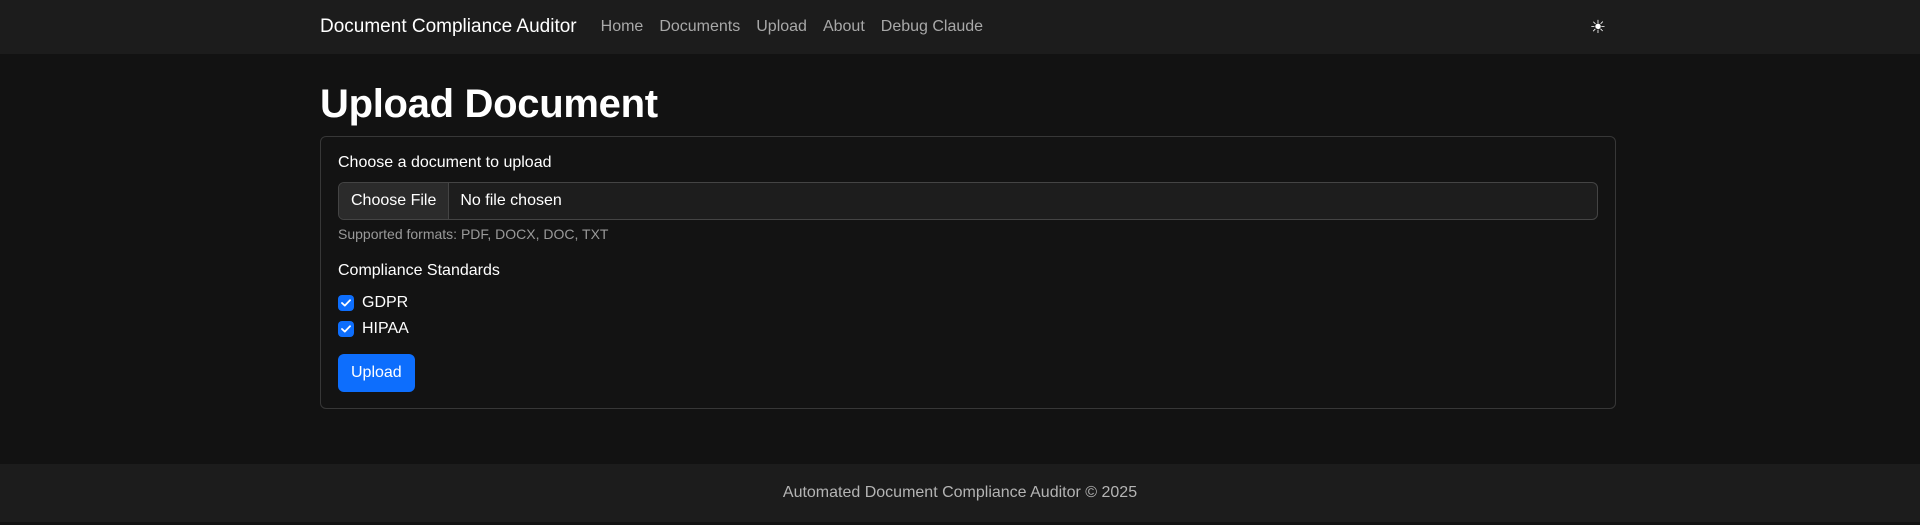 The image size is (1920, 525). I want to click on nav-link-about: About, so click(844, 27).